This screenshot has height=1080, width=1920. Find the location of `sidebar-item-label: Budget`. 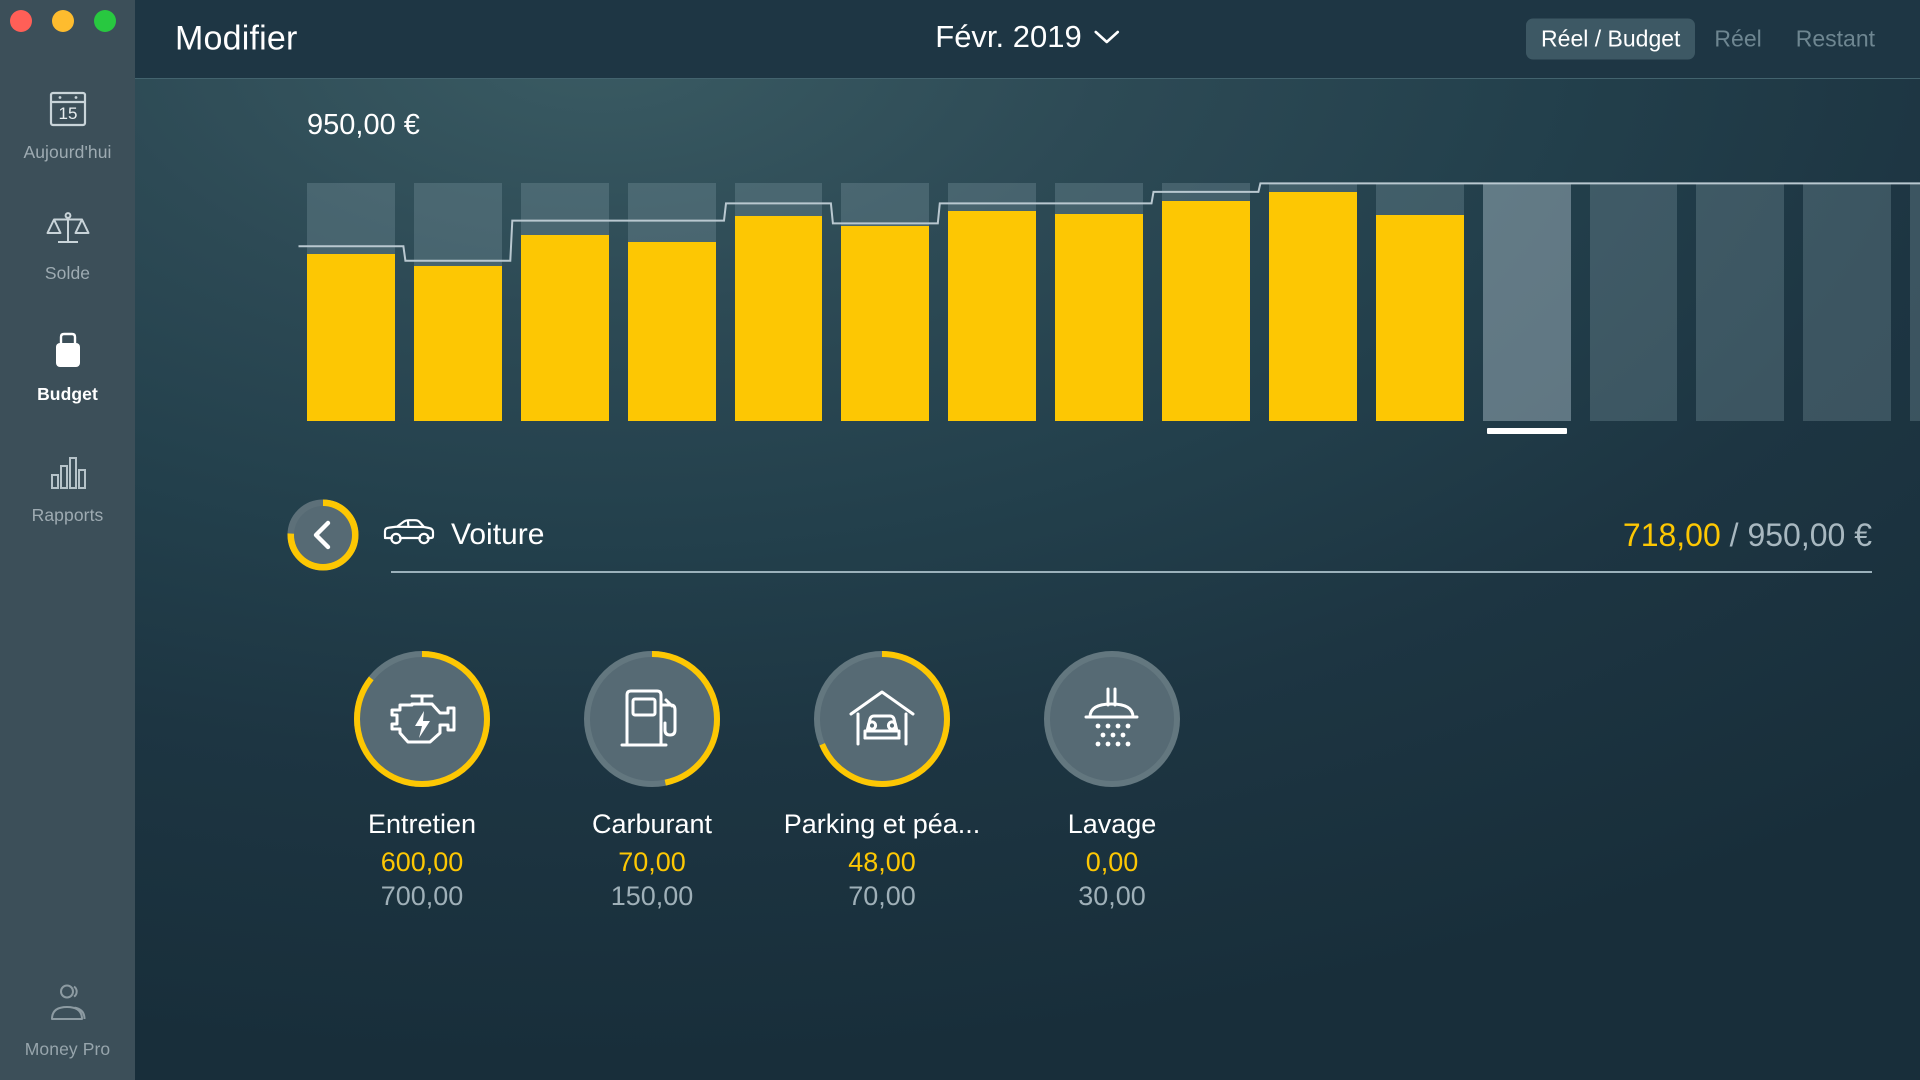

sidebar-item-label: Budget is located at coordinates (67, 394).